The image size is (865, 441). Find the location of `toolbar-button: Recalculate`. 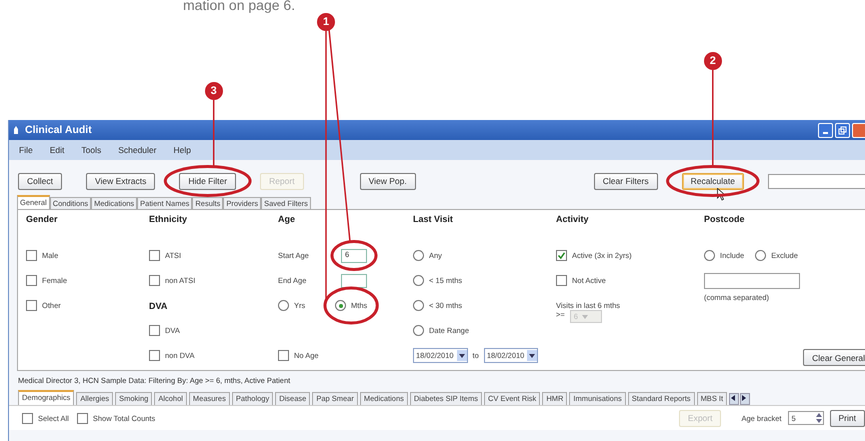

toolbar-button: Recalculate is located at coordinates (713, 181).